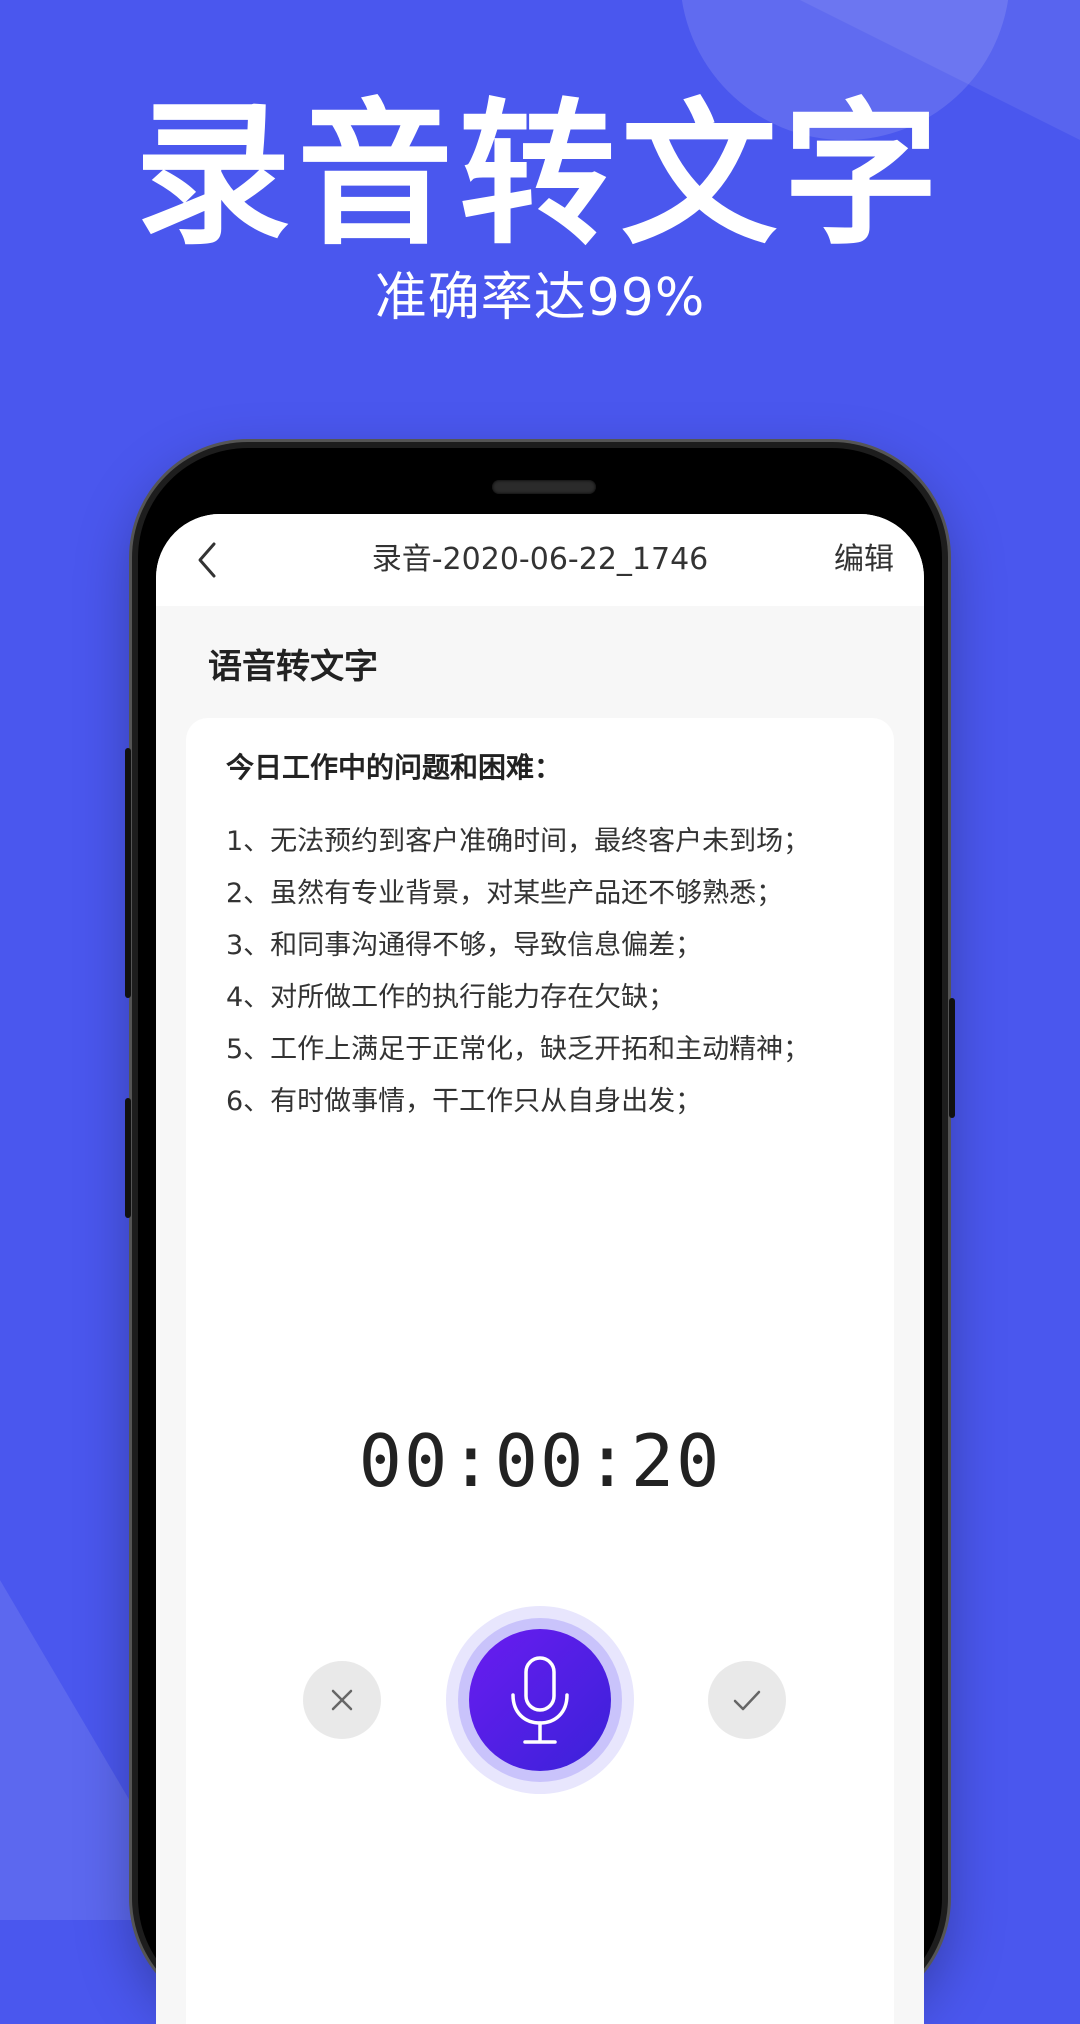  I want to click on cancel-button, so click(342, 1700).